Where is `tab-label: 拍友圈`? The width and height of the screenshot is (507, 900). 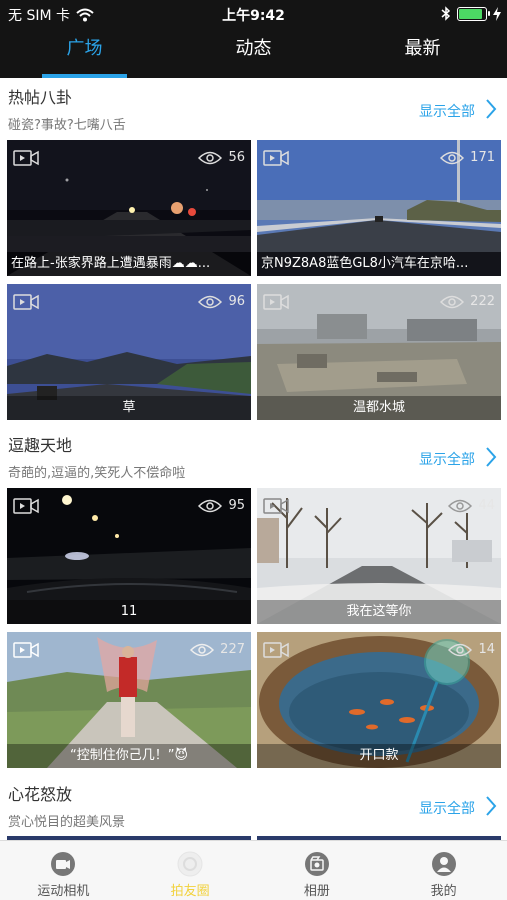
tab-label: 拍友圈 is located at coordinates (190, 891).